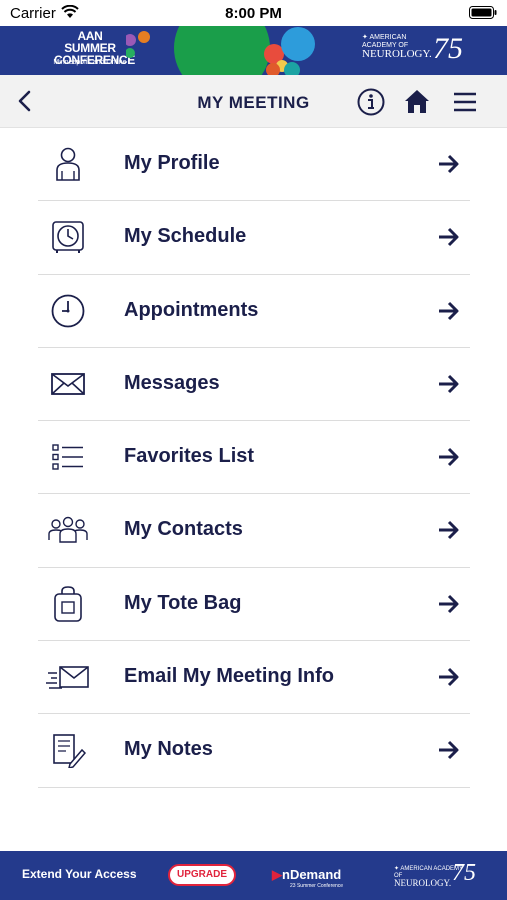  I want to click on clock-schedule-icon, so click(68, 237).